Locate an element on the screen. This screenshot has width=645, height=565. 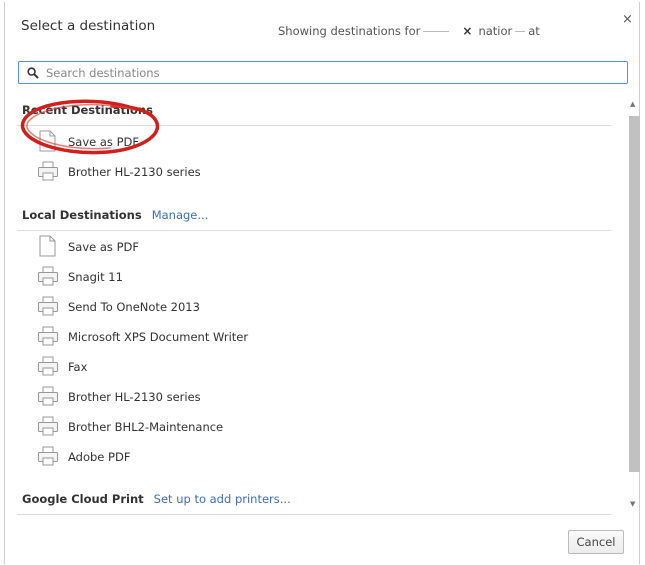
local-divider is located at coordinates (314, 230).